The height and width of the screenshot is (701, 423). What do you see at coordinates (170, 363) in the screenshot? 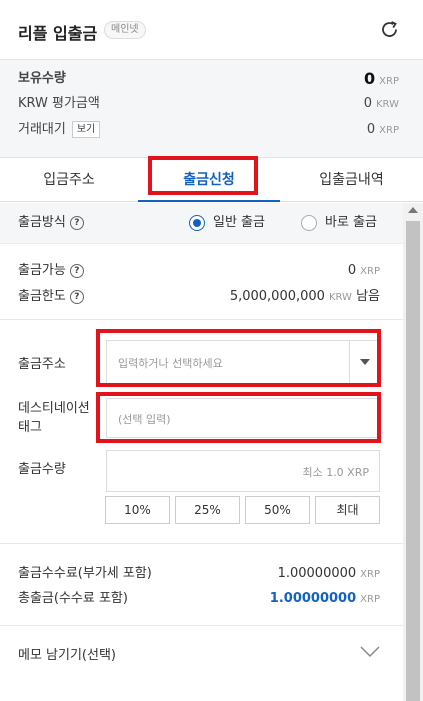
I see `address-placeholder: 입력하거나 선택하세요` at bounding box center [170, 363].